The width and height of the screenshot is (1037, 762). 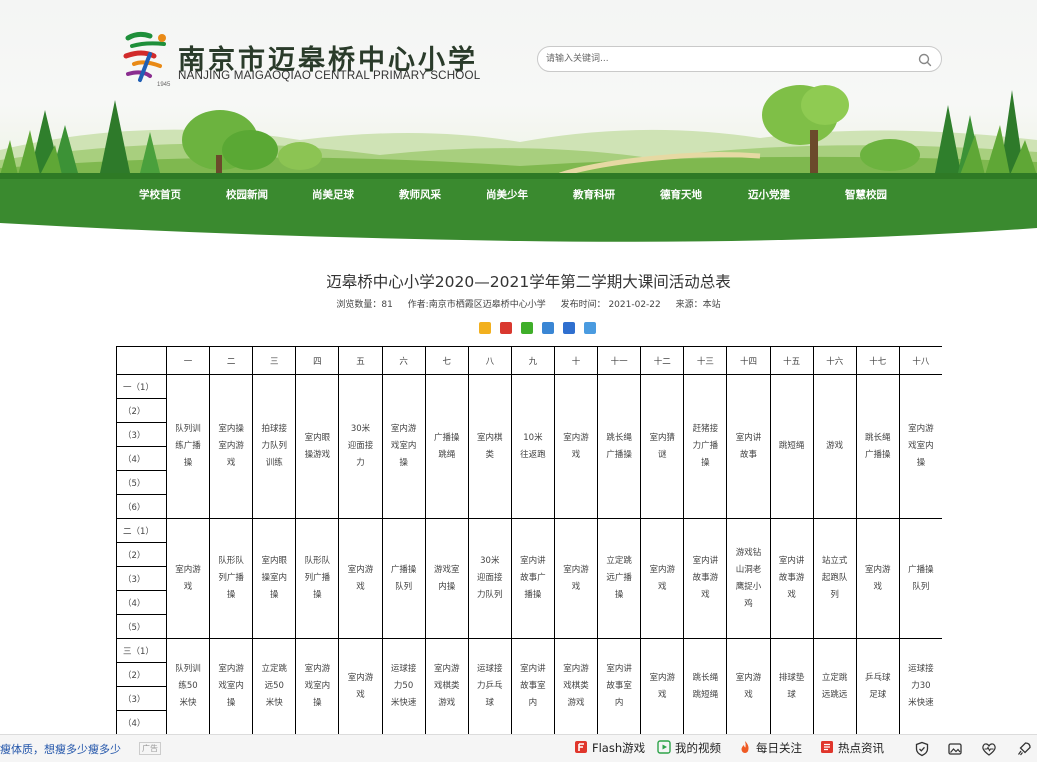 What do you see at coordinates (866, 195) in the screenshot?
I see `nav-item-smart-campus: 智慧校园` at bounding box center [866, 195].